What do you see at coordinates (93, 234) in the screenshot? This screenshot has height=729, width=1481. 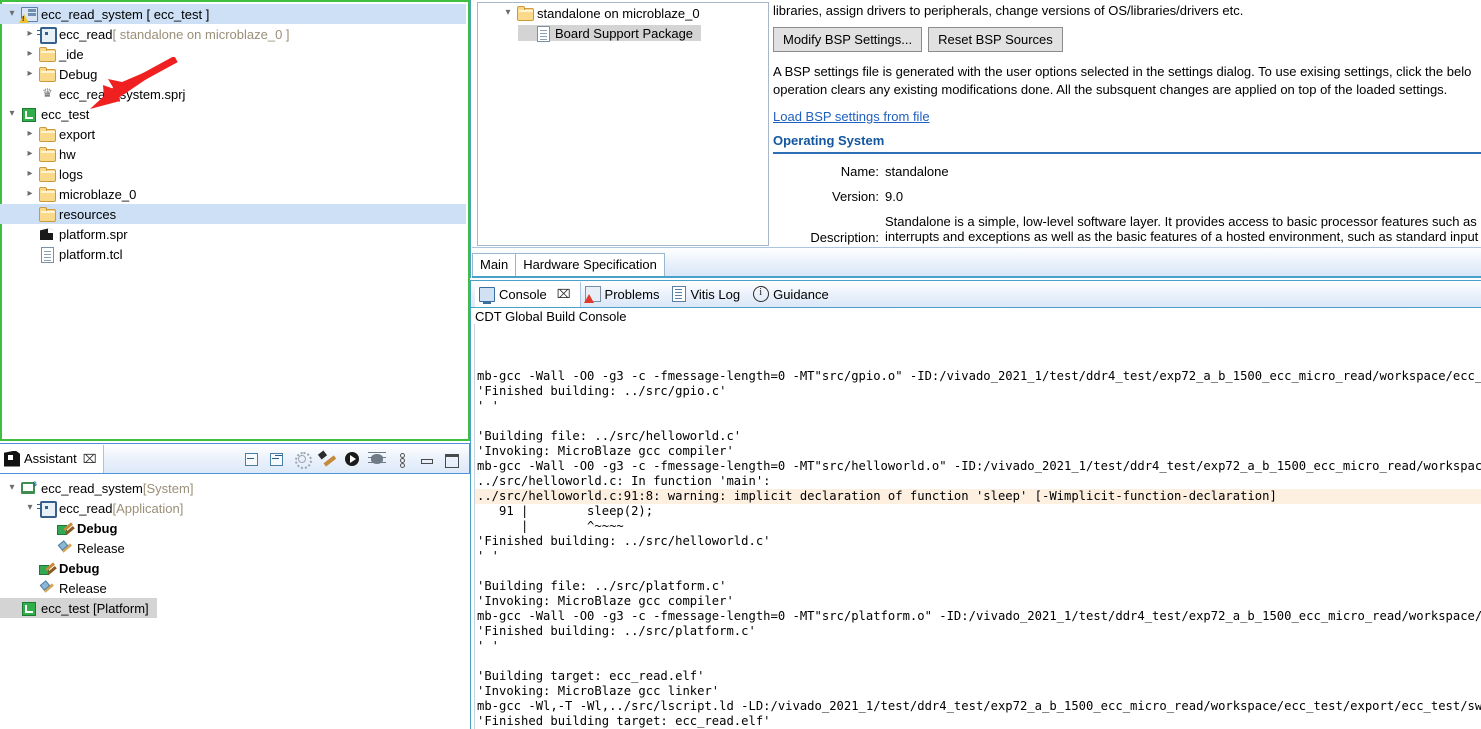 I see `tree-item-label: platform.spr` at bounding box center [93, 234].